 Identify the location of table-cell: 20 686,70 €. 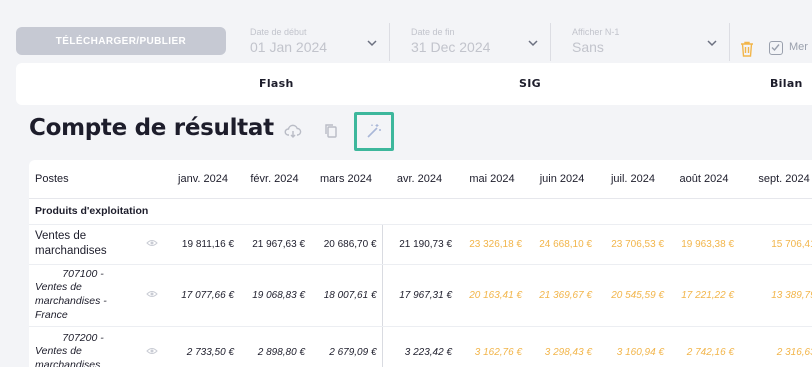
(346, 244).